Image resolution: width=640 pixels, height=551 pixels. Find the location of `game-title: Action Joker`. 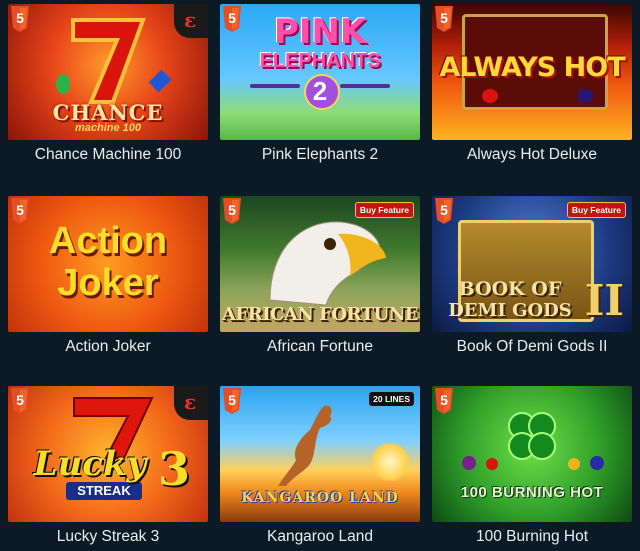

game-title: Action Joker is located at coordinates (108, 347).